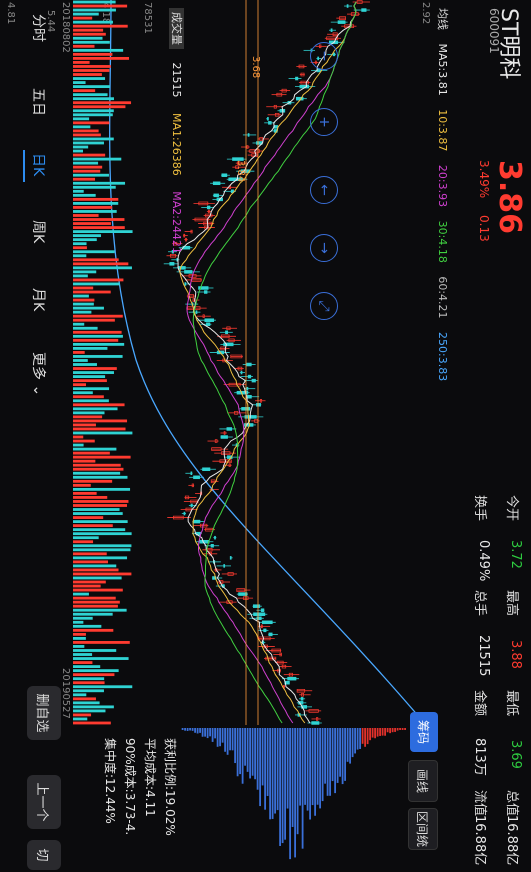 This screenshot has width=531, height=872. What do you see at coordinates (424, 732) in the screenshot?
I see `chip-tab: 筹码` at bounding box center [424, 732].